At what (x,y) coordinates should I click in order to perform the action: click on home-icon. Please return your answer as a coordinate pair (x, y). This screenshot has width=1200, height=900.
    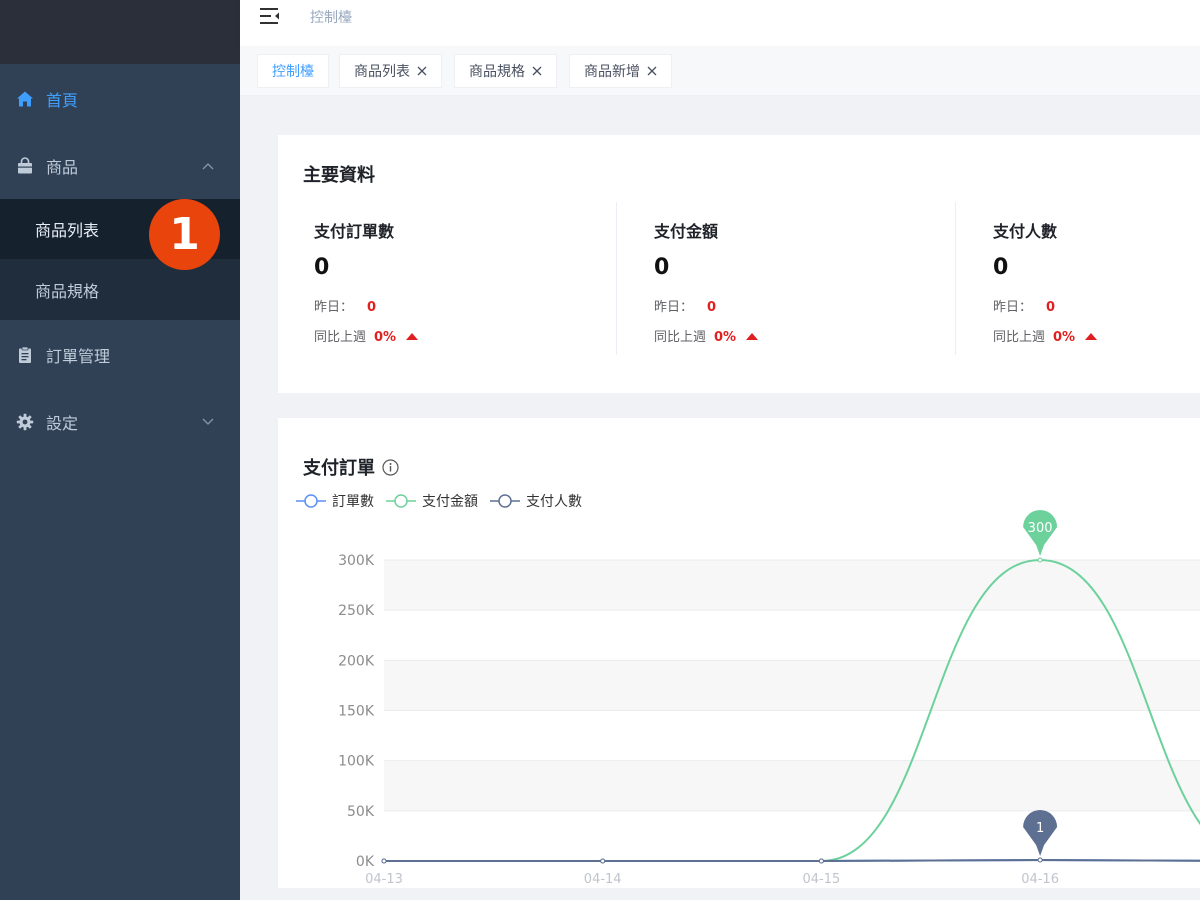
    Looking at the image, I should click on (25, 99).